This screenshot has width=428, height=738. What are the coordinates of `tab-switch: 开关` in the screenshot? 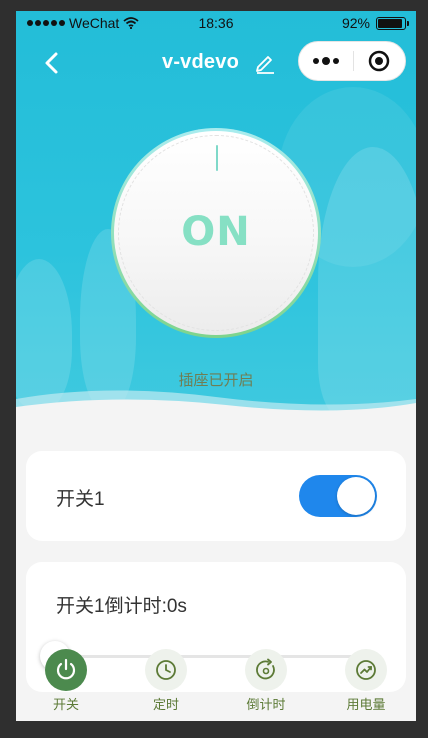 It's located at (66, 681).